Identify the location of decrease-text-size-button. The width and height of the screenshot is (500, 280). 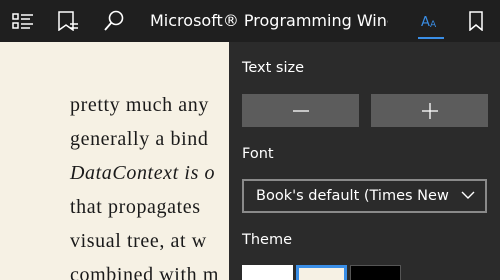
(300, 110).